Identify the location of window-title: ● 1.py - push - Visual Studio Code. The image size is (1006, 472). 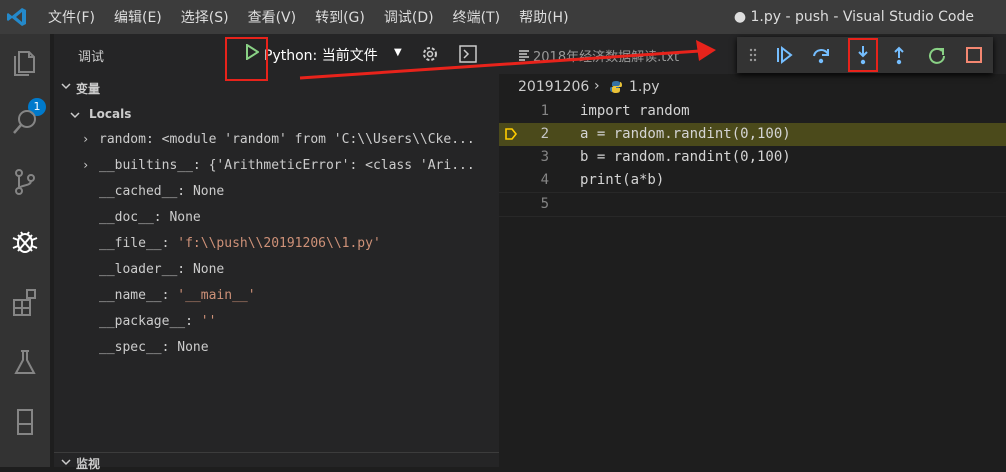
(853, 17).